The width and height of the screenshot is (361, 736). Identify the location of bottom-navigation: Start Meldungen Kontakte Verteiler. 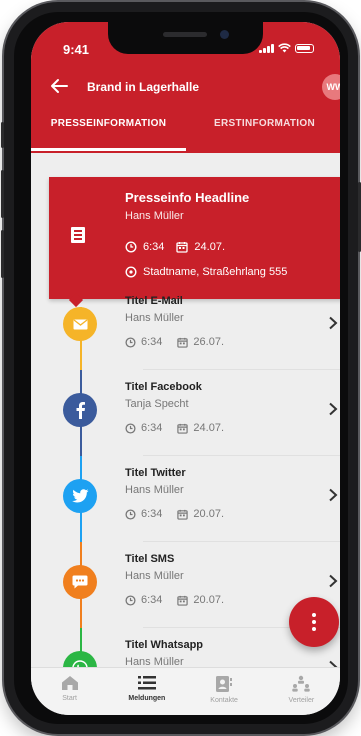
(185, 691).